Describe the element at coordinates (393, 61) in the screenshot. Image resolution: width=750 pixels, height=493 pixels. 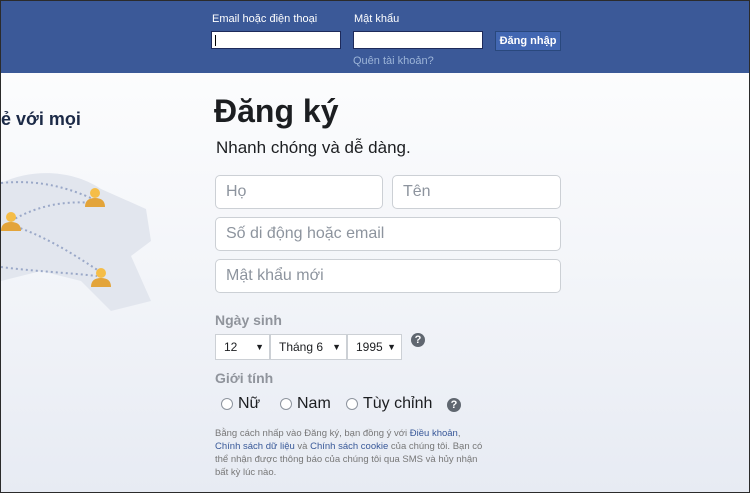
I see `forgot-account-link: Quên tài khoản?` at that location.